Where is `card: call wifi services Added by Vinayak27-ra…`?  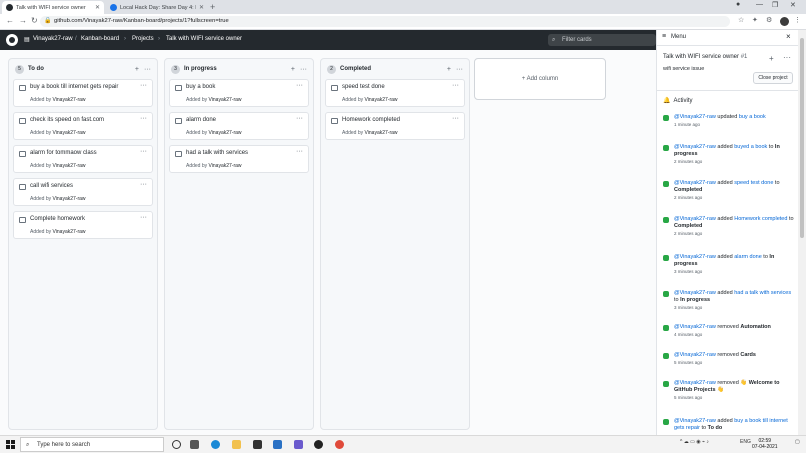 card: call wifi services Added by Vinayak27-ra… is located at coordinates (83, 192).